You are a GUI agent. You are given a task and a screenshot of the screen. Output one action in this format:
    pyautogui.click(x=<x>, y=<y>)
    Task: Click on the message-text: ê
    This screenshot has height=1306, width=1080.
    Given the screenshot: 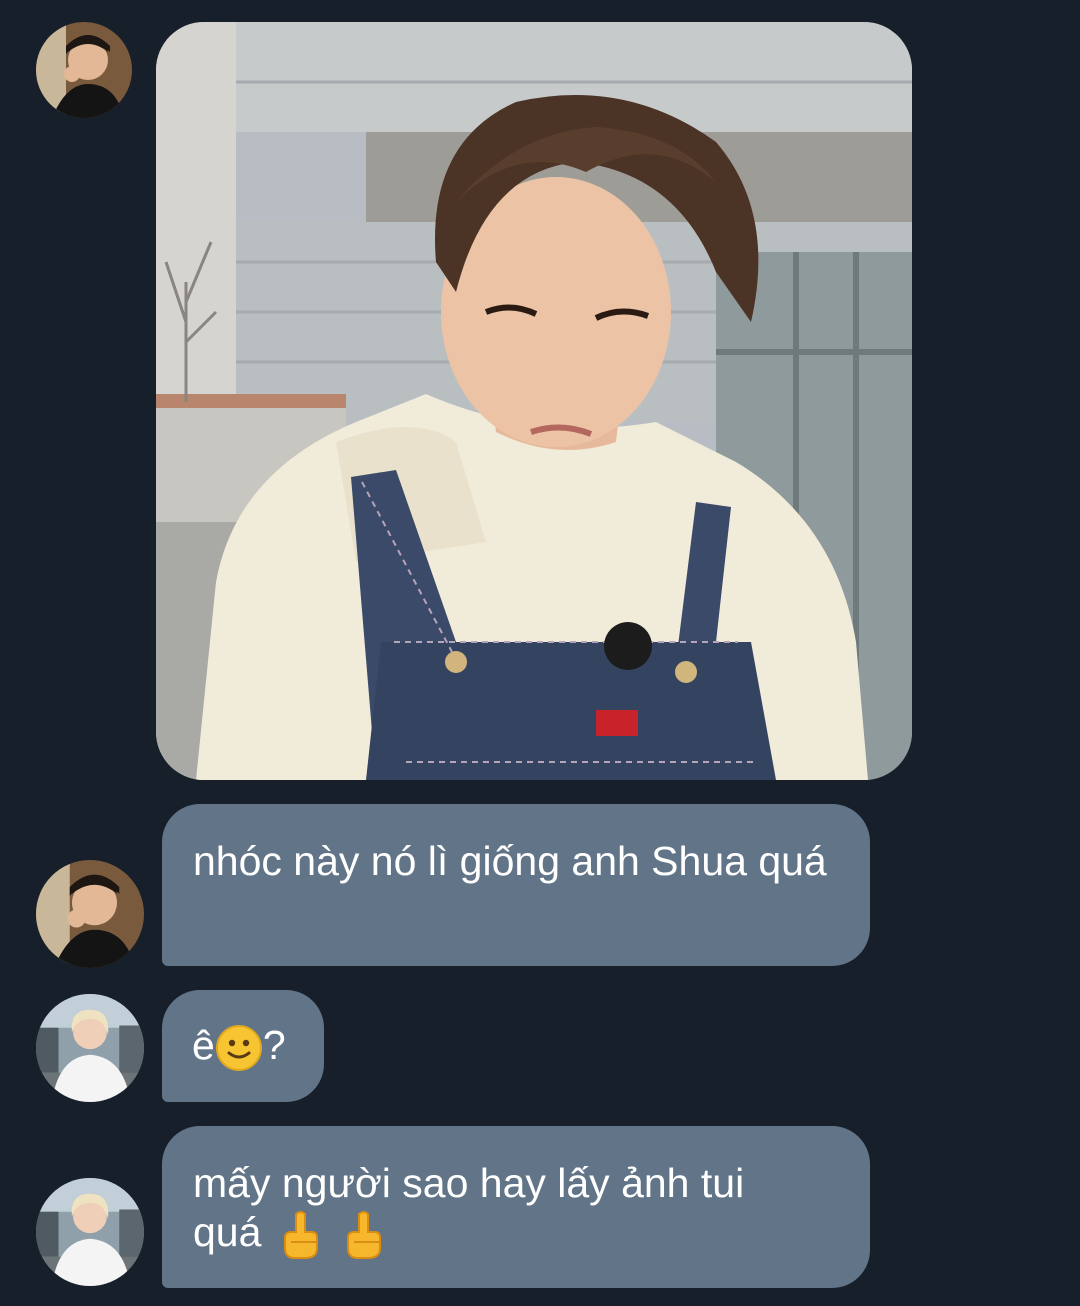 What is the action you would take?
    pyautogui.click(x=203, y=1045)
    